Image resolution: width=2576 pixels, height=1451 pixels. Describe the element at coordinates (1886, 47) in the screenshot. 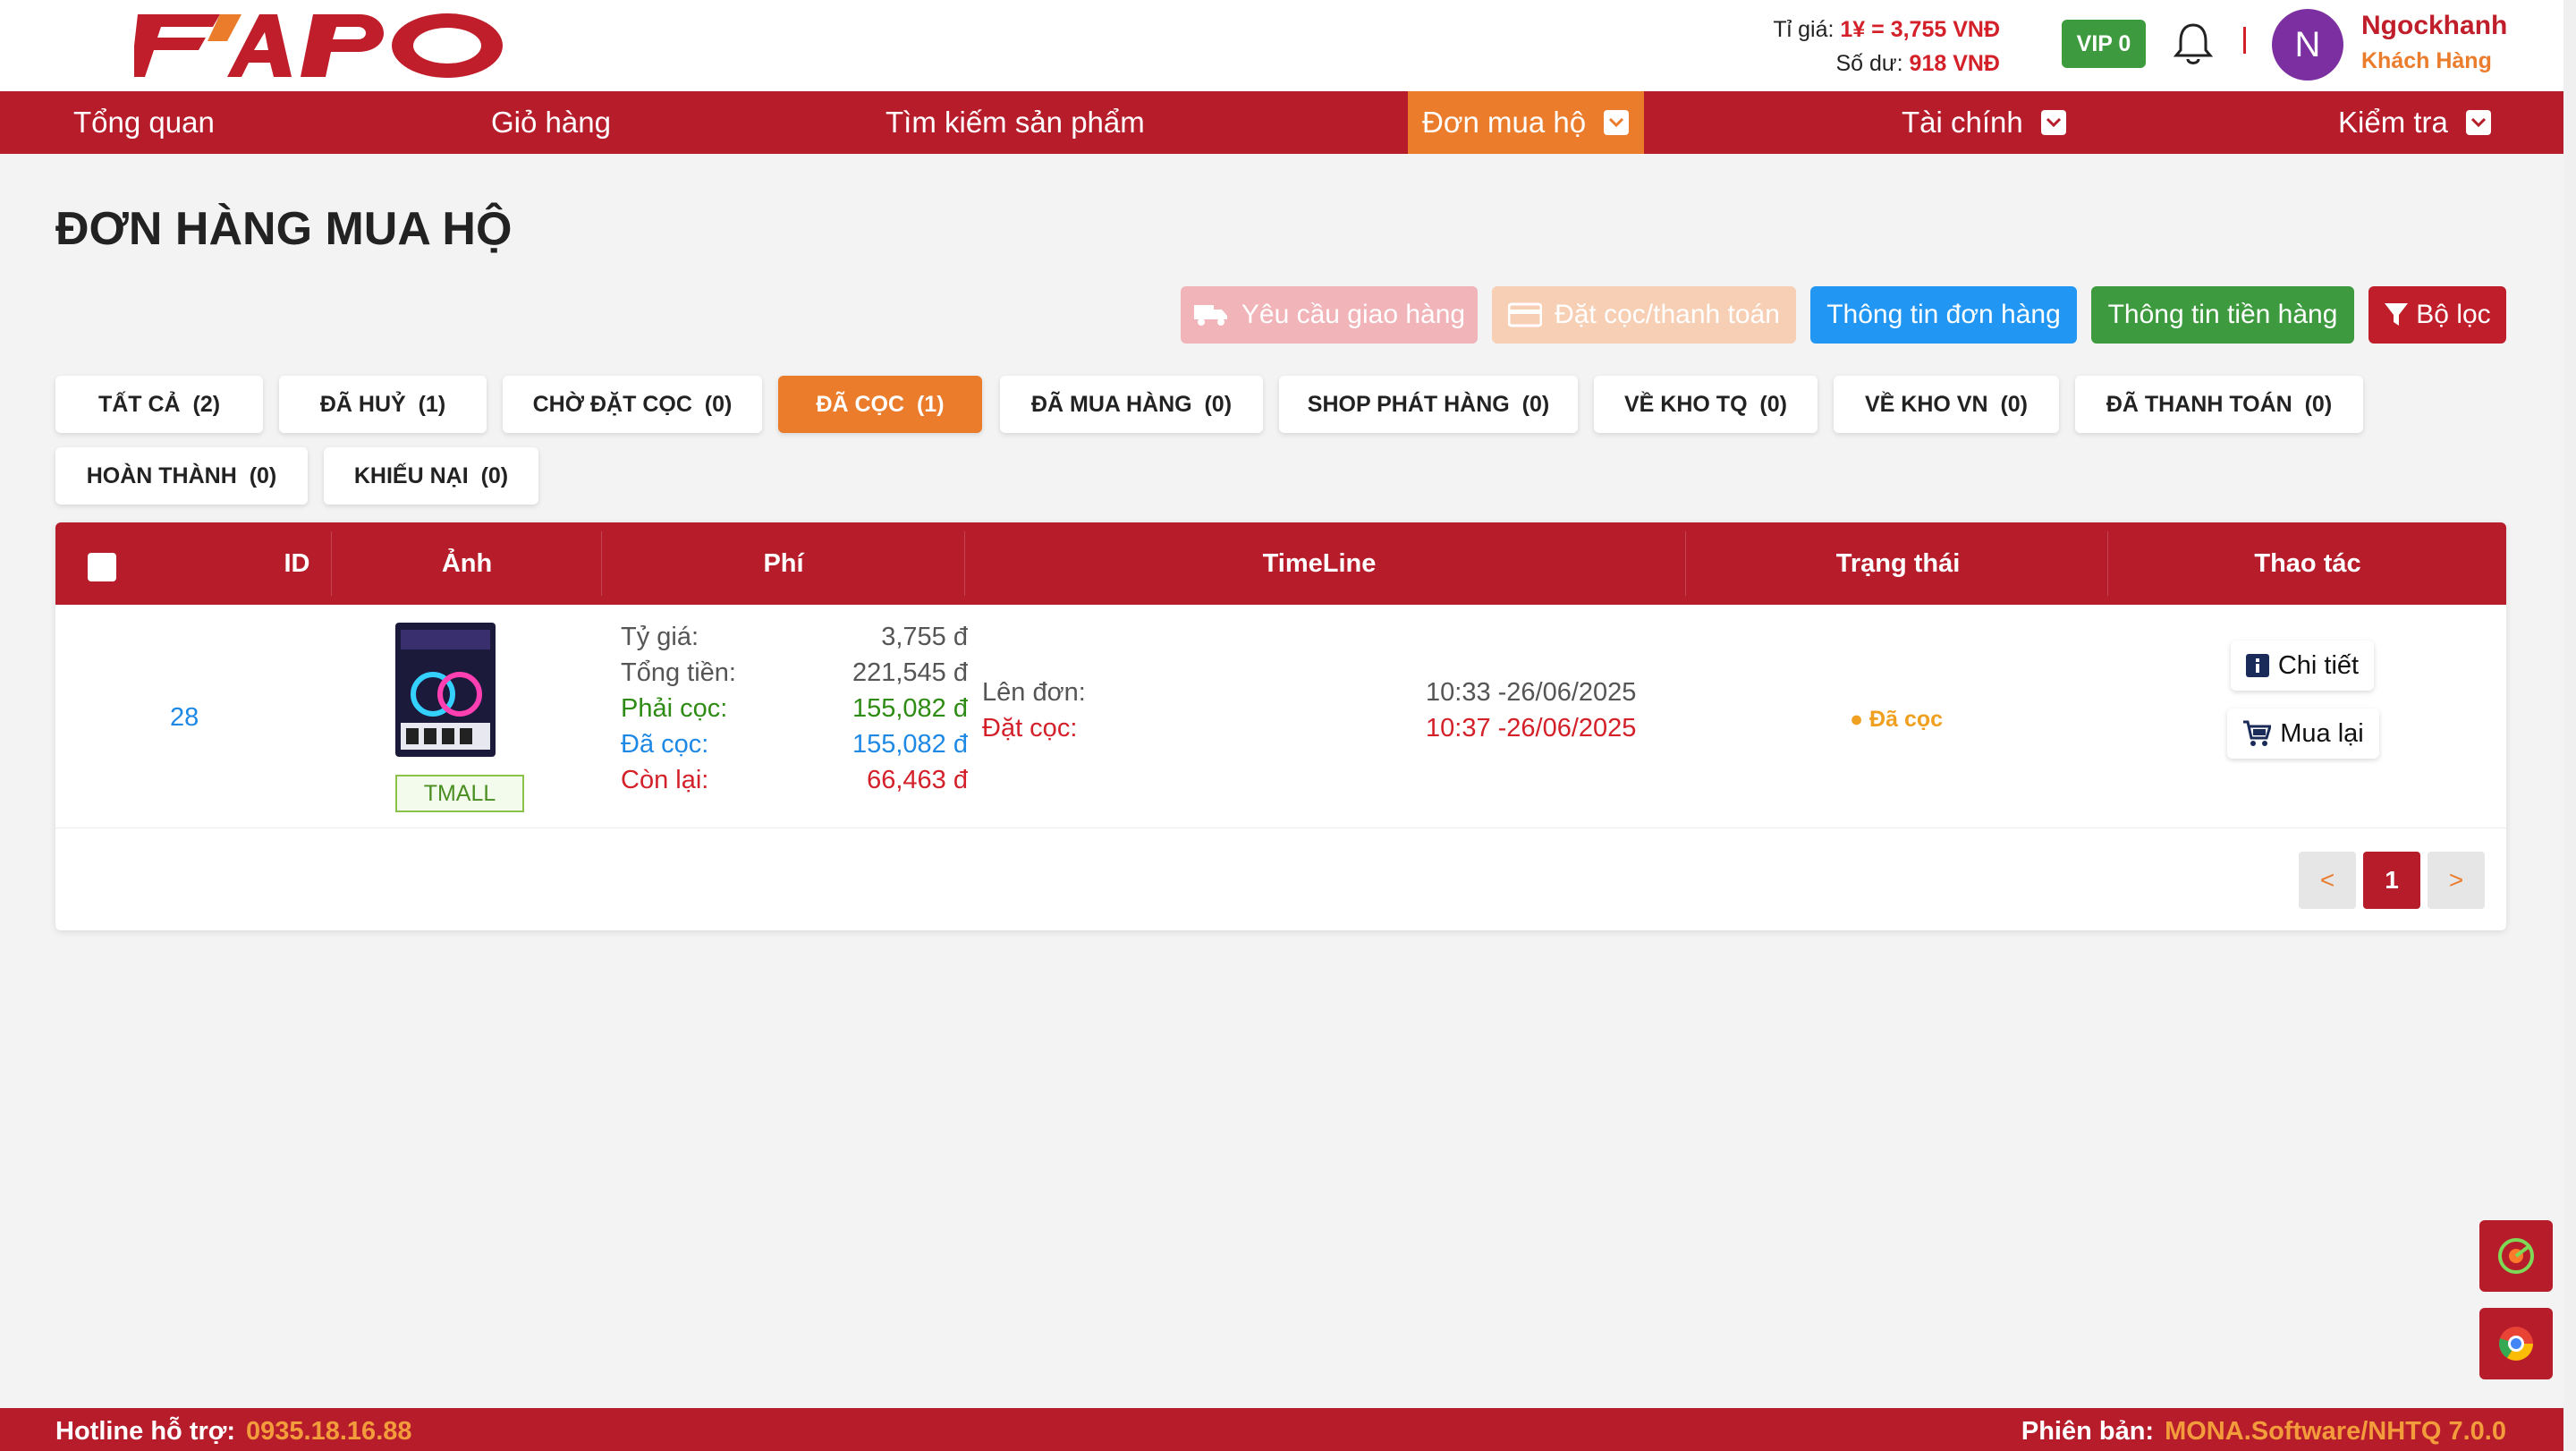

I see `rate-balance-block: Tỉ giá: 1¥ = 3,755 VNĐ Số dư: 918 VNĐ` at that location.